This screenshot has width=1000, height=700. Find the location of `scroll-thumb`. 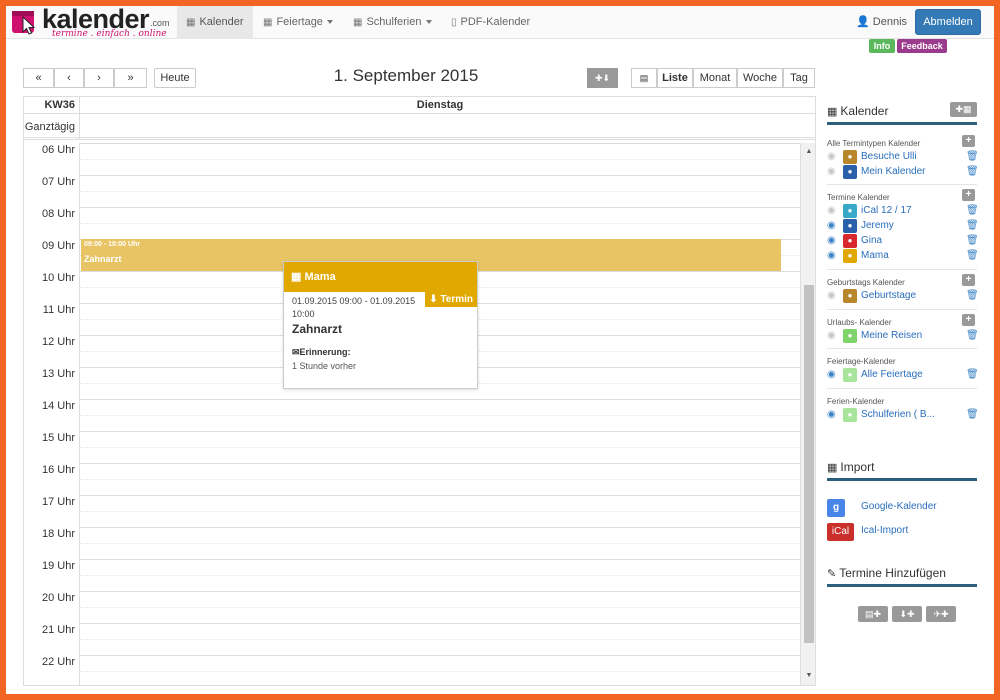

scroll-thumb is located at coordinates (809, 464).